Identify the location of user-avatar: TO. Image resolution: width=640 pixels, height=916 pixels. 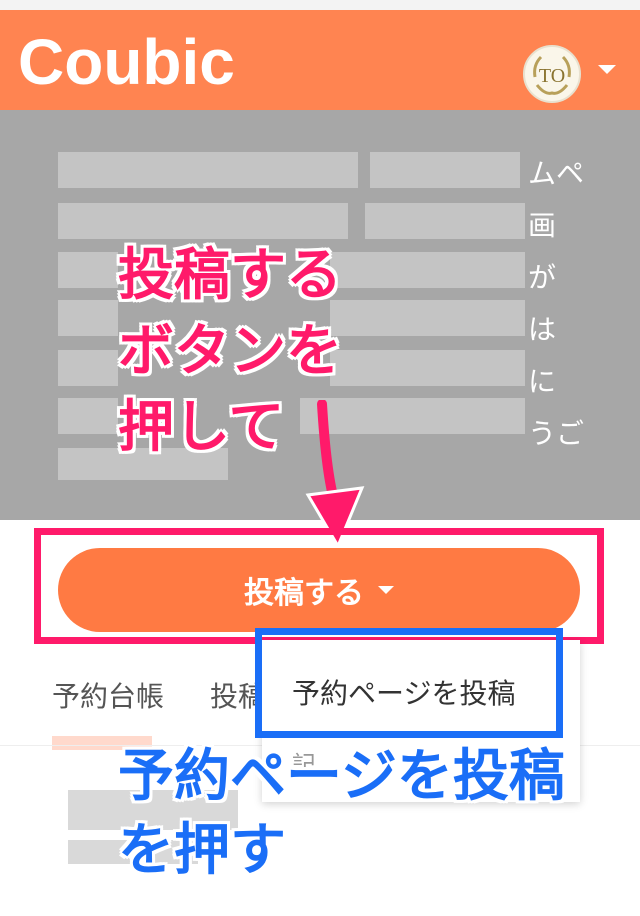
(552, 74).